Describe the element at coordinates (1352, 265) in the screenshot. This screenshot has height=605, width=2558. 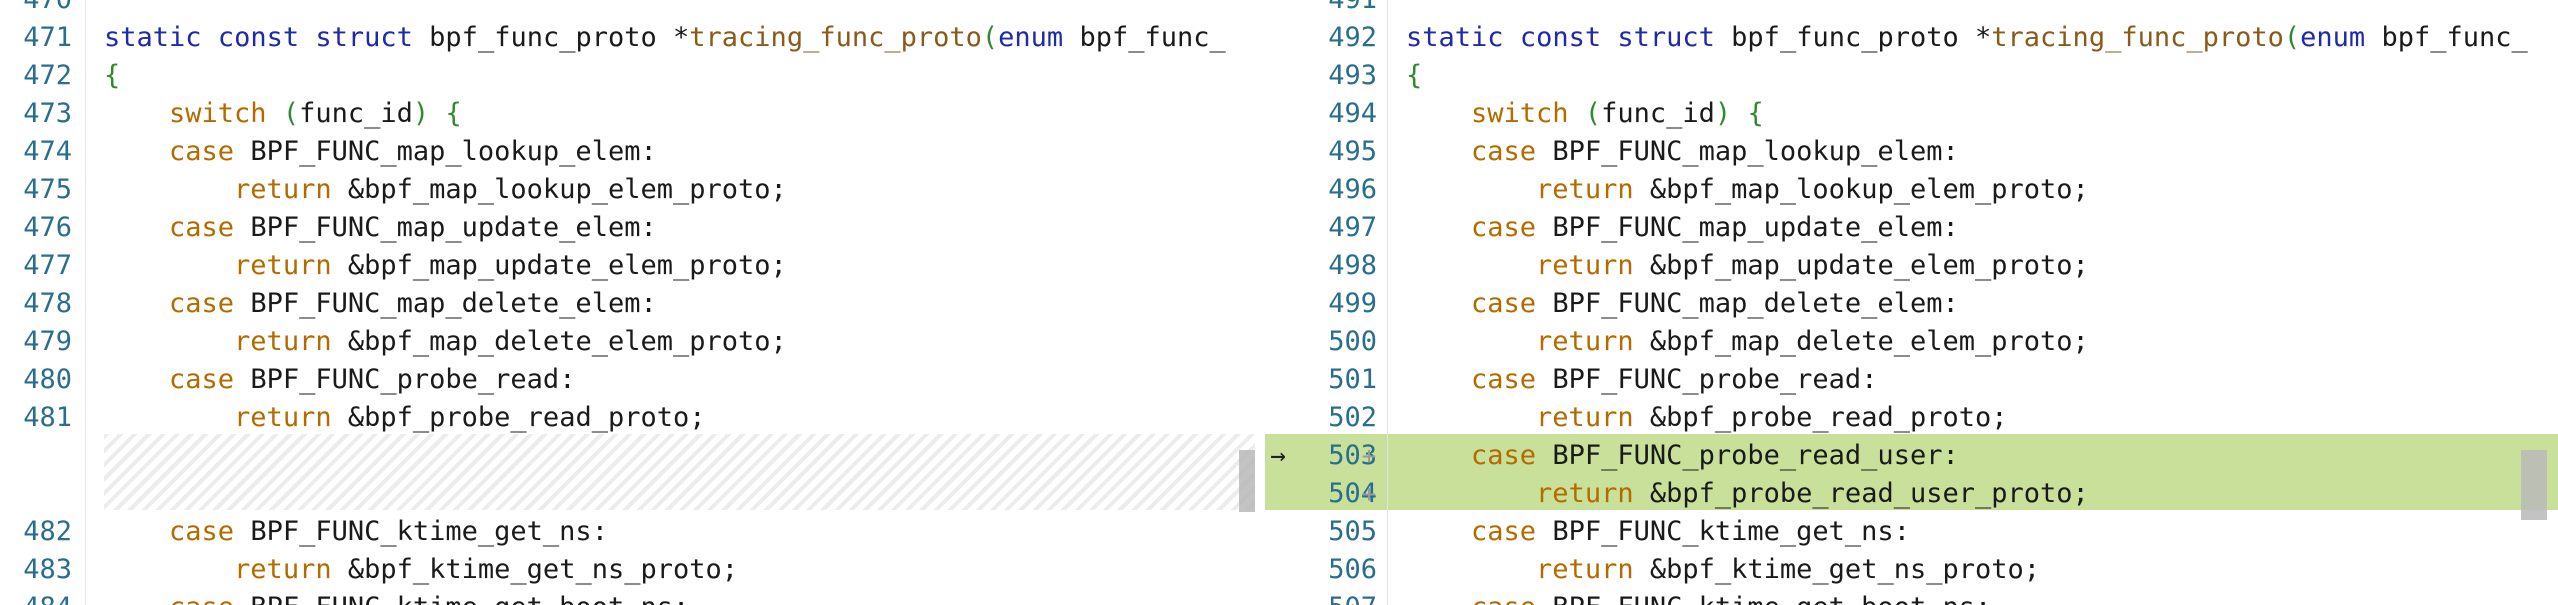
I see `right-line-number: 498` at that location.